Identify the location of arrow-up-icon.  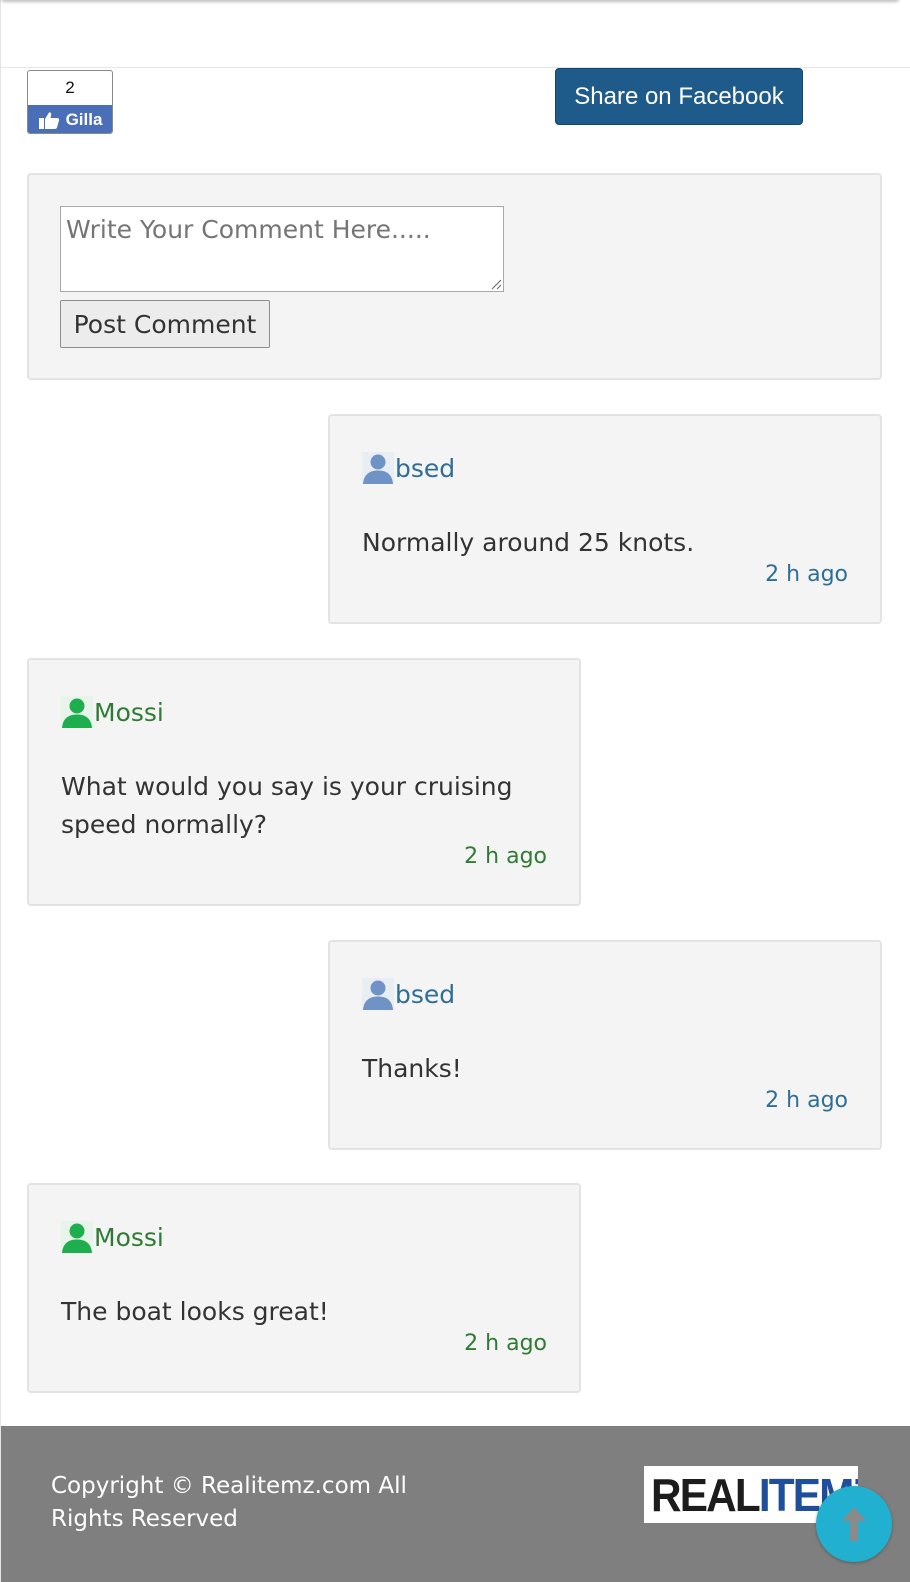
(854, 1524).